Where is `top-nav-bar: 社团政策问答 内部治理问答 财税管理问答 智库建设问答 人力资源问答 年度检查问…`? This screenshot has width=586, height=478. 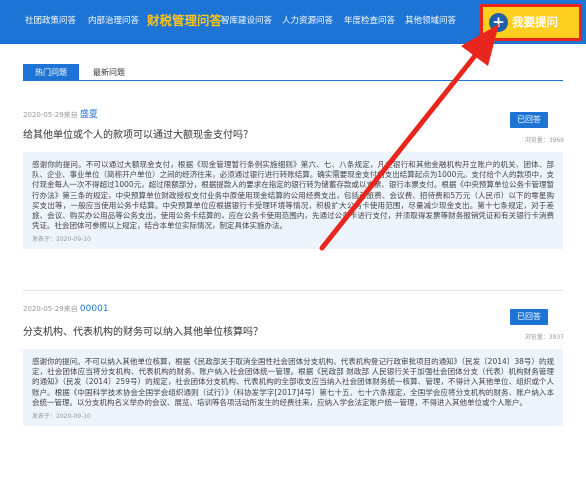 top-nav-bar: 社团政策问答 内部治理问答 财税管理问答 智库建设问答 人力资源问答 年度检查问… is located at coordinates (293, 22).